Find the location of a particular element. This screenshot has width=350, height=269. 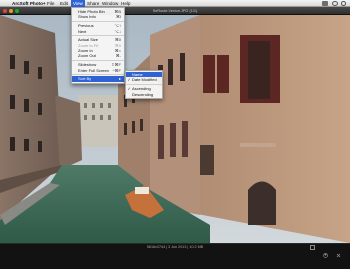

menu-view: View is located at coordinates (78, 3).